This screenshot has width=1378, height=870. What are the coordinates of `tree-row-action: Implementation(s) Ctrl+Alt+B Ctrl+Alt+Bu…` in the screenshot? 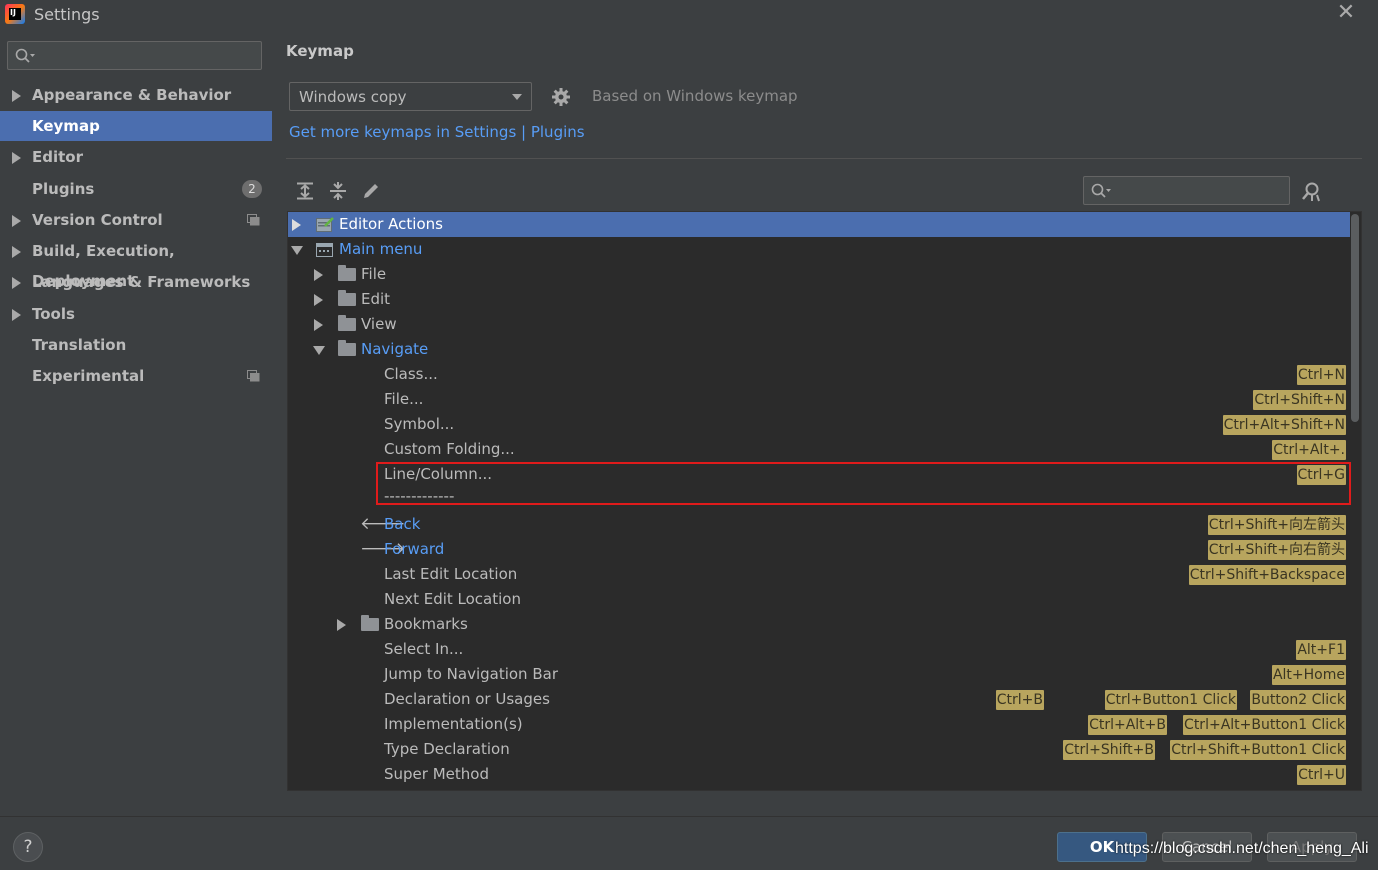 It's located at (819, 724).